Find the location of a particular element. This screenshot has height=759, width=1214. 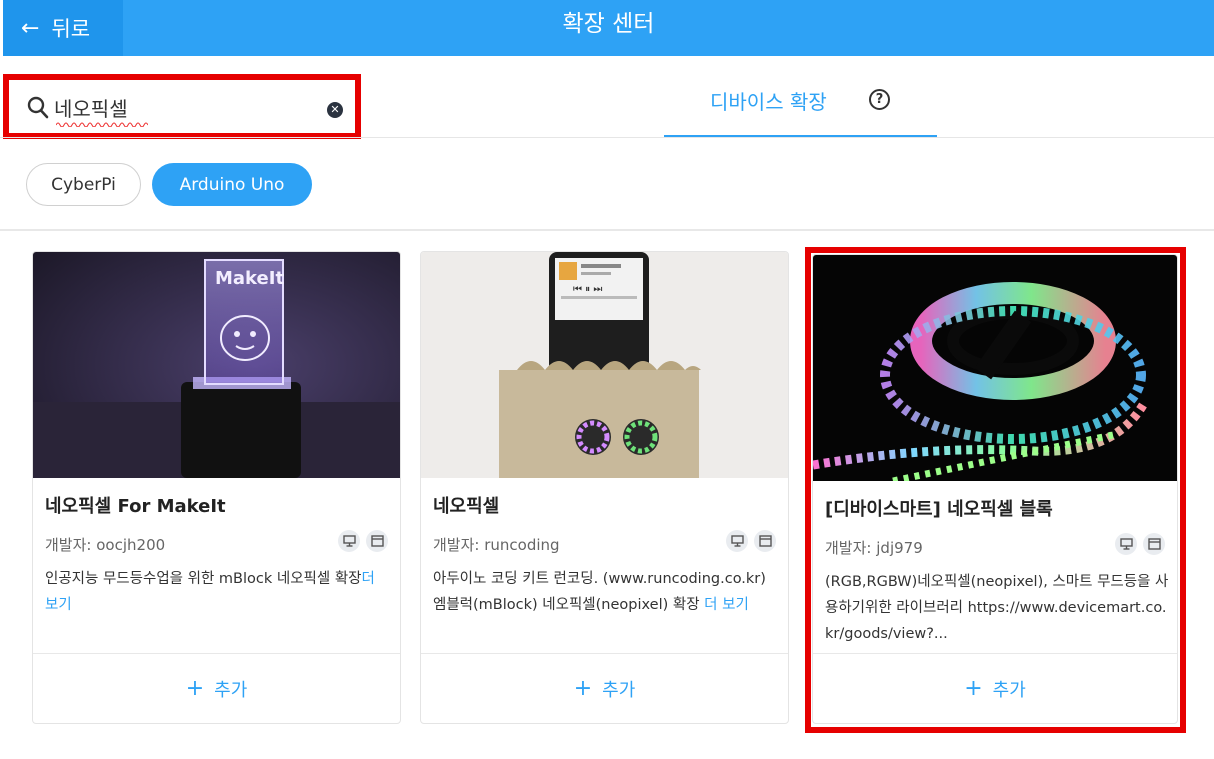

back-button: ← 뒤로 is located at coordinates (63, 28).